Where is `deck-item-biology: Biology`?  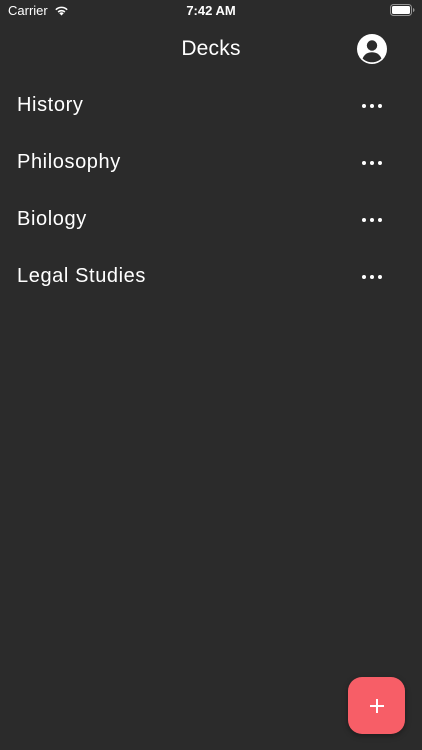
deck-item-biology: Biology is located at coordinates (211, 220).